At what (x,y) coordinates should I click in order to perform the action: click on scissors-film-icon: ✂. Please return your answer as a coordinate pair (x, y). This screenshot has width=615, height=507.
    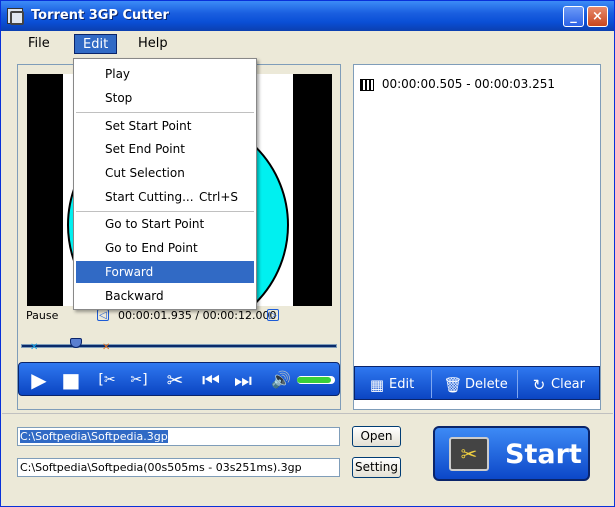
    Looking at the image, I should click on (469, 454).